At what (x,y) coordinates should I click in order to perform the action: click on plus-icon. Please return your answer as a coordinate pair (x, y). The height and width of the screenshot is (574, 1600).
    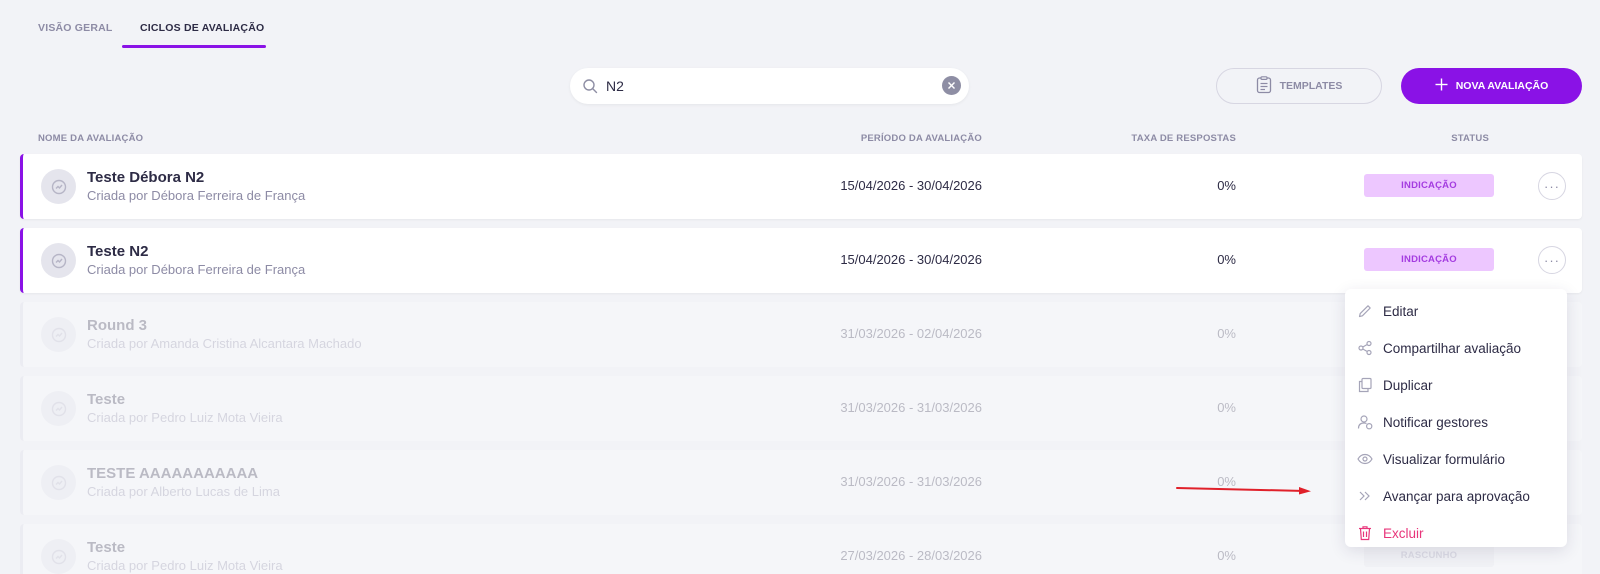
    Looking at the image, I should click on (1441, 86).